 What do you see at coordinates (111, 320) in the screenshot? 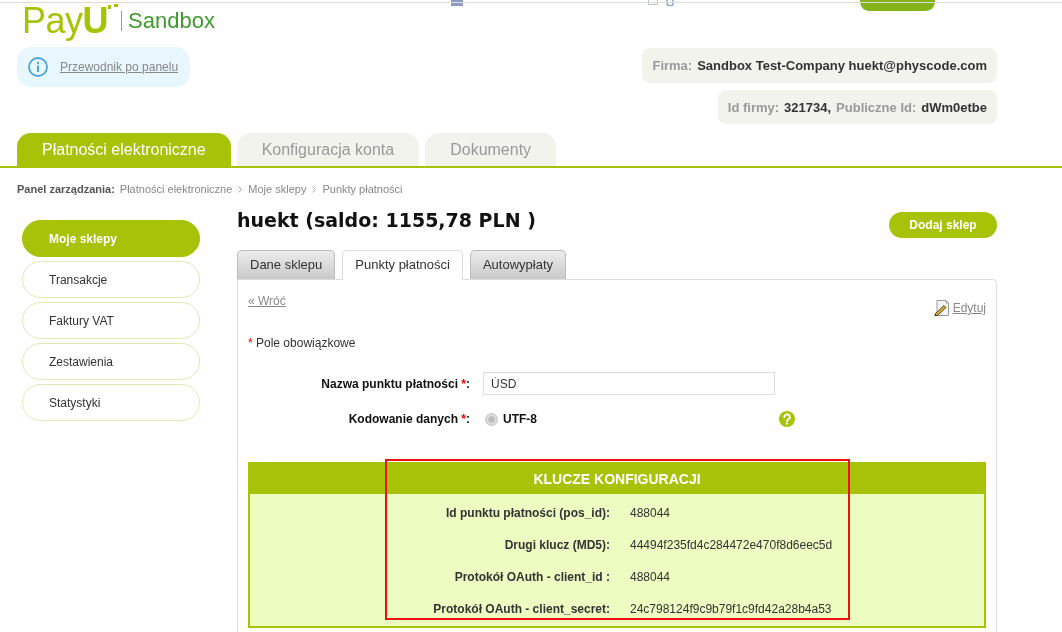
I see `sidebar-item: Faktury VAT` at bounding box center [111, 320].